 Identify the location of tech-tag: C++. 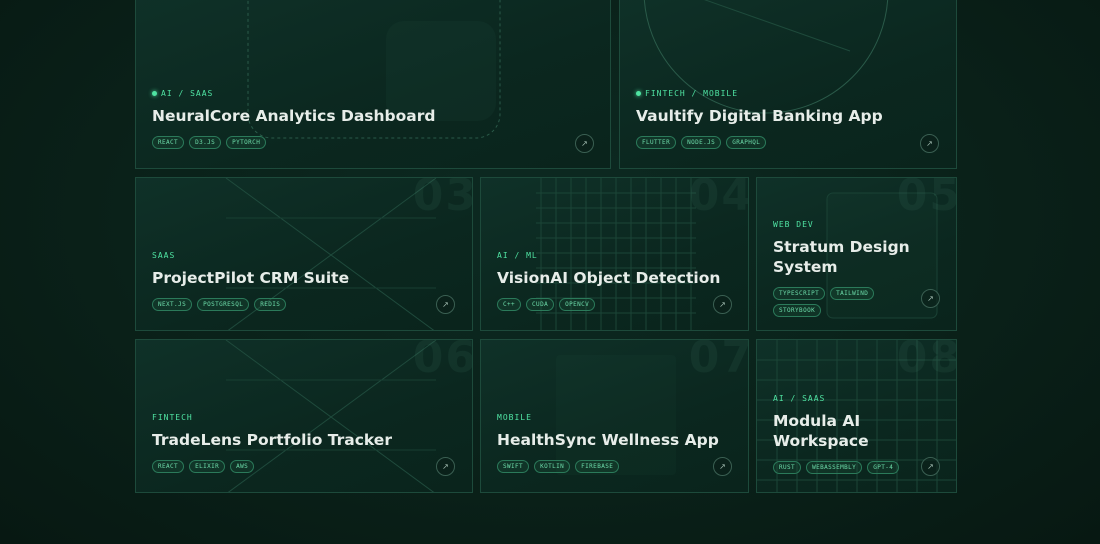
(509, 304).